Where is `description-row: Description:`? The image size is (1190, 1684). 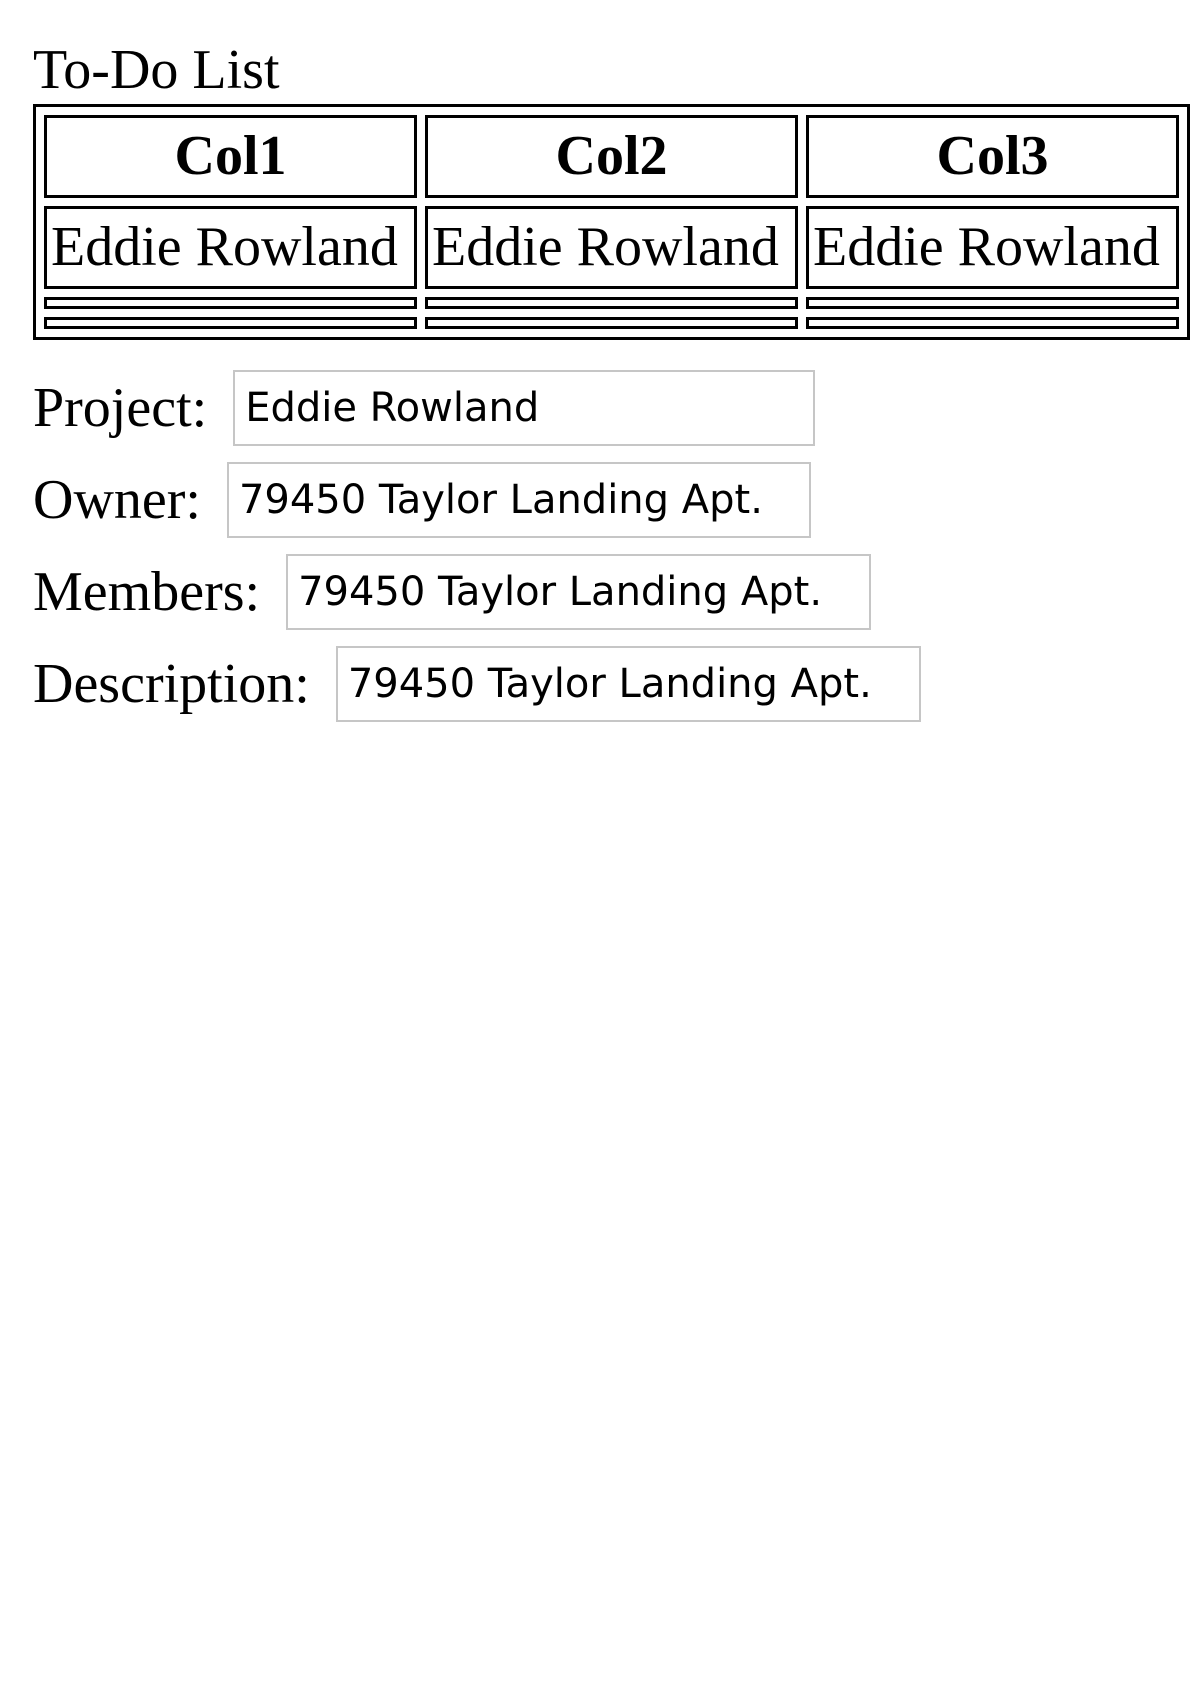
description-row: Description: is located at coordinates (477, 684).